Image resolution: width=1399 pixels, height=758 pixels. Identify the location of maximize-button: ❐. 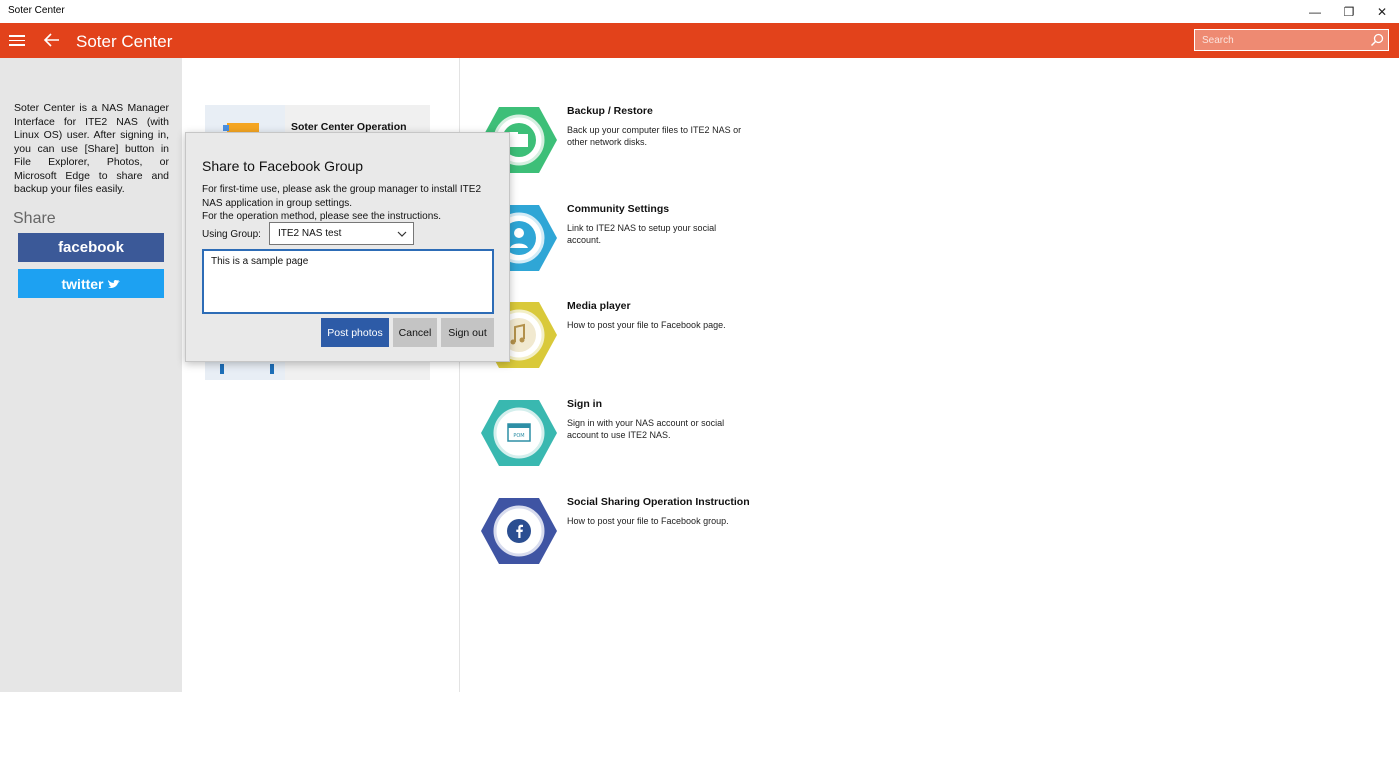
(1349, 11).